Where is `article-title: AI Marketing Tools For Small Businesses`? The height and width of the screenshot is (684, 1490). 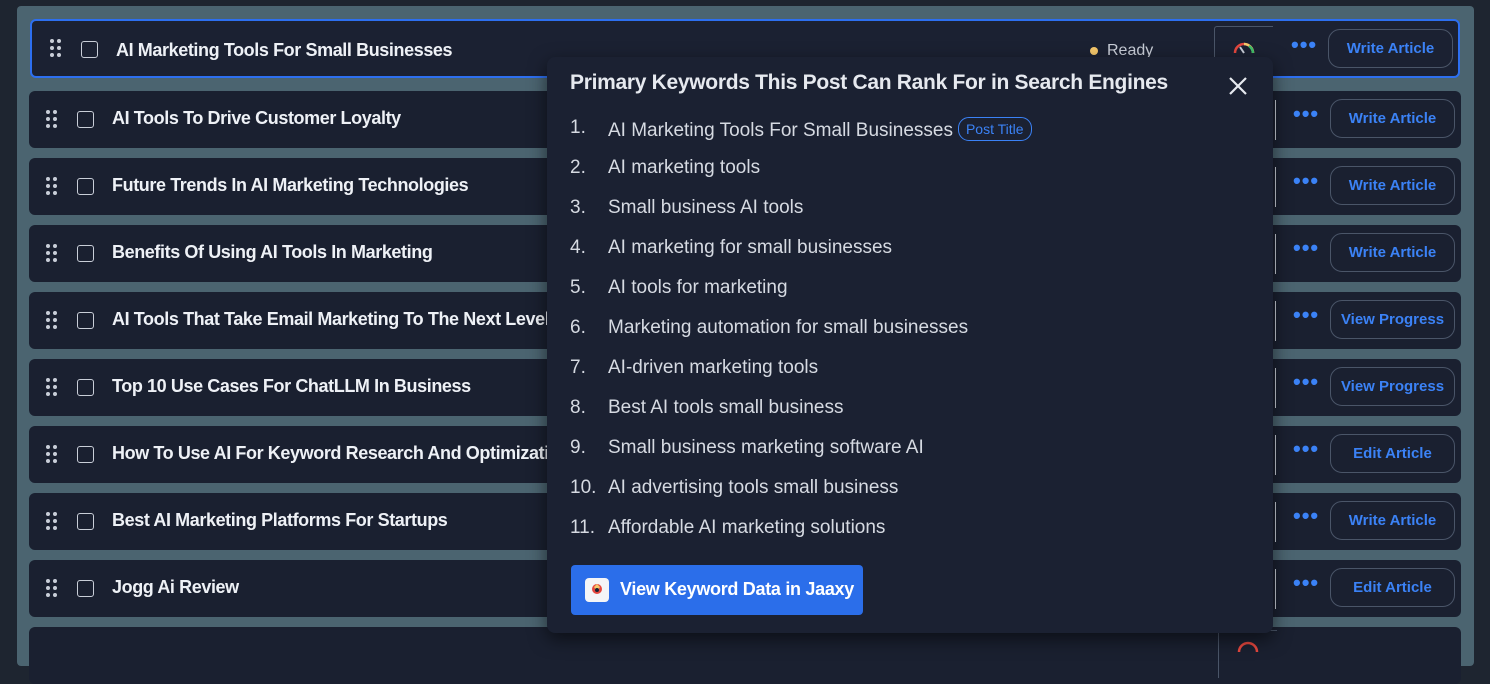 article-title: AI Marketing Tools For Small Businesses is located at coordinates (284, 50).